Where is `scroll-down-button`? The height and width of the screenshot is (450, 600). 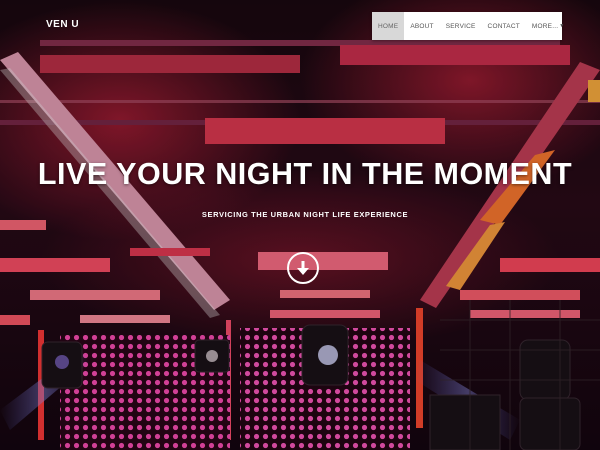
scroll-down-button is located at coordinates (303, 268).